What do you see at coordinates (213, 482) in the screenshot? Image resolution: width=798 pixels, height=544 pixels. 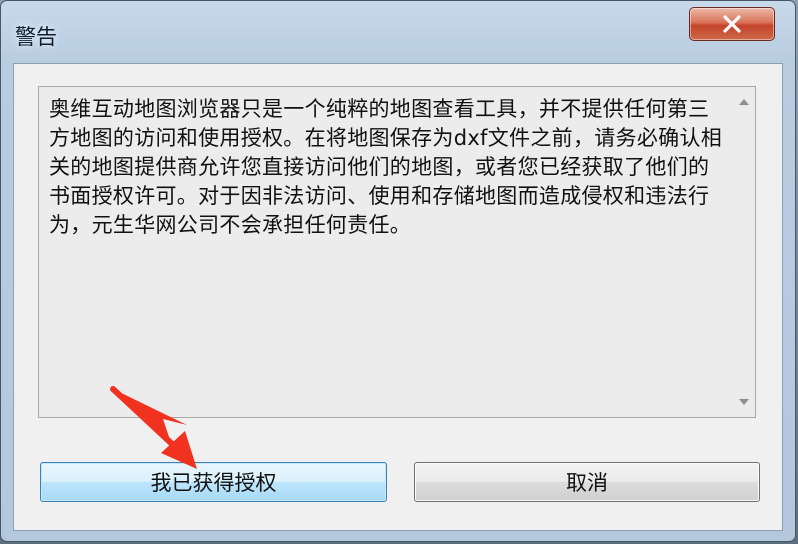 I see `confirm-authorization-button: 我已获得授权` at bounding box center [213, 482].